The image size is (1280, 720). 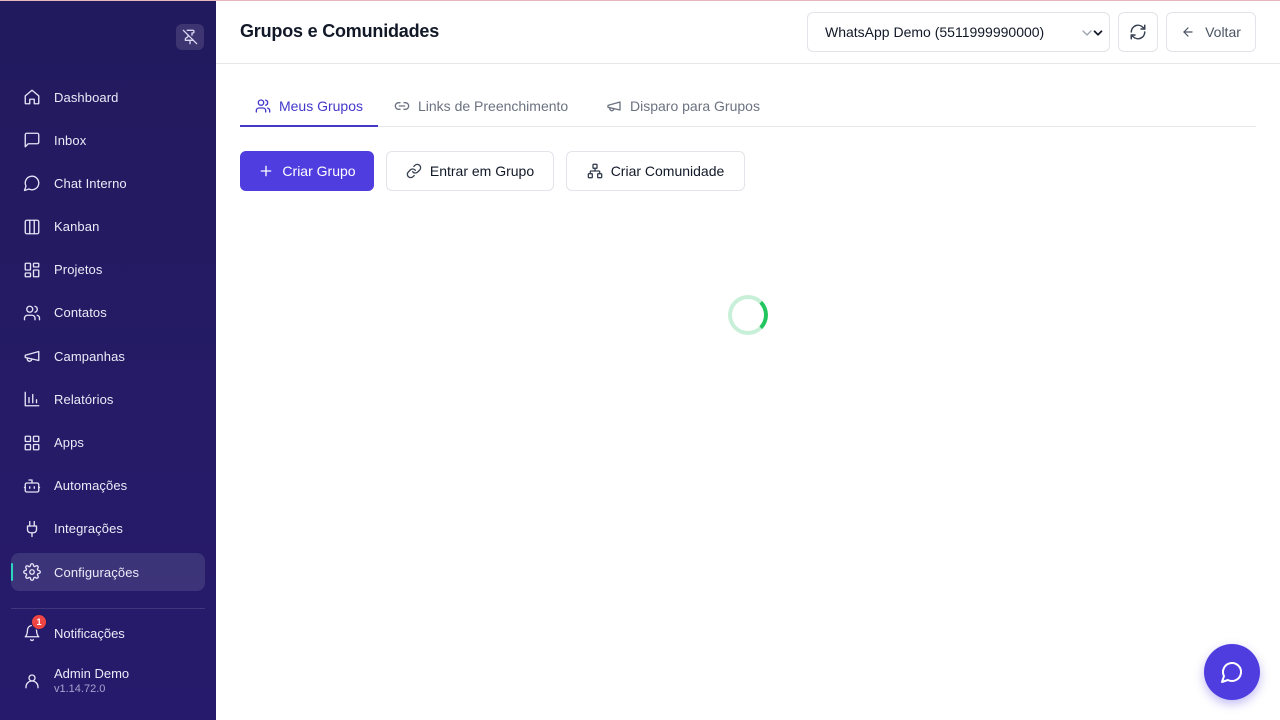 I want to click on refresh-button, so click(x=1138, y=32).